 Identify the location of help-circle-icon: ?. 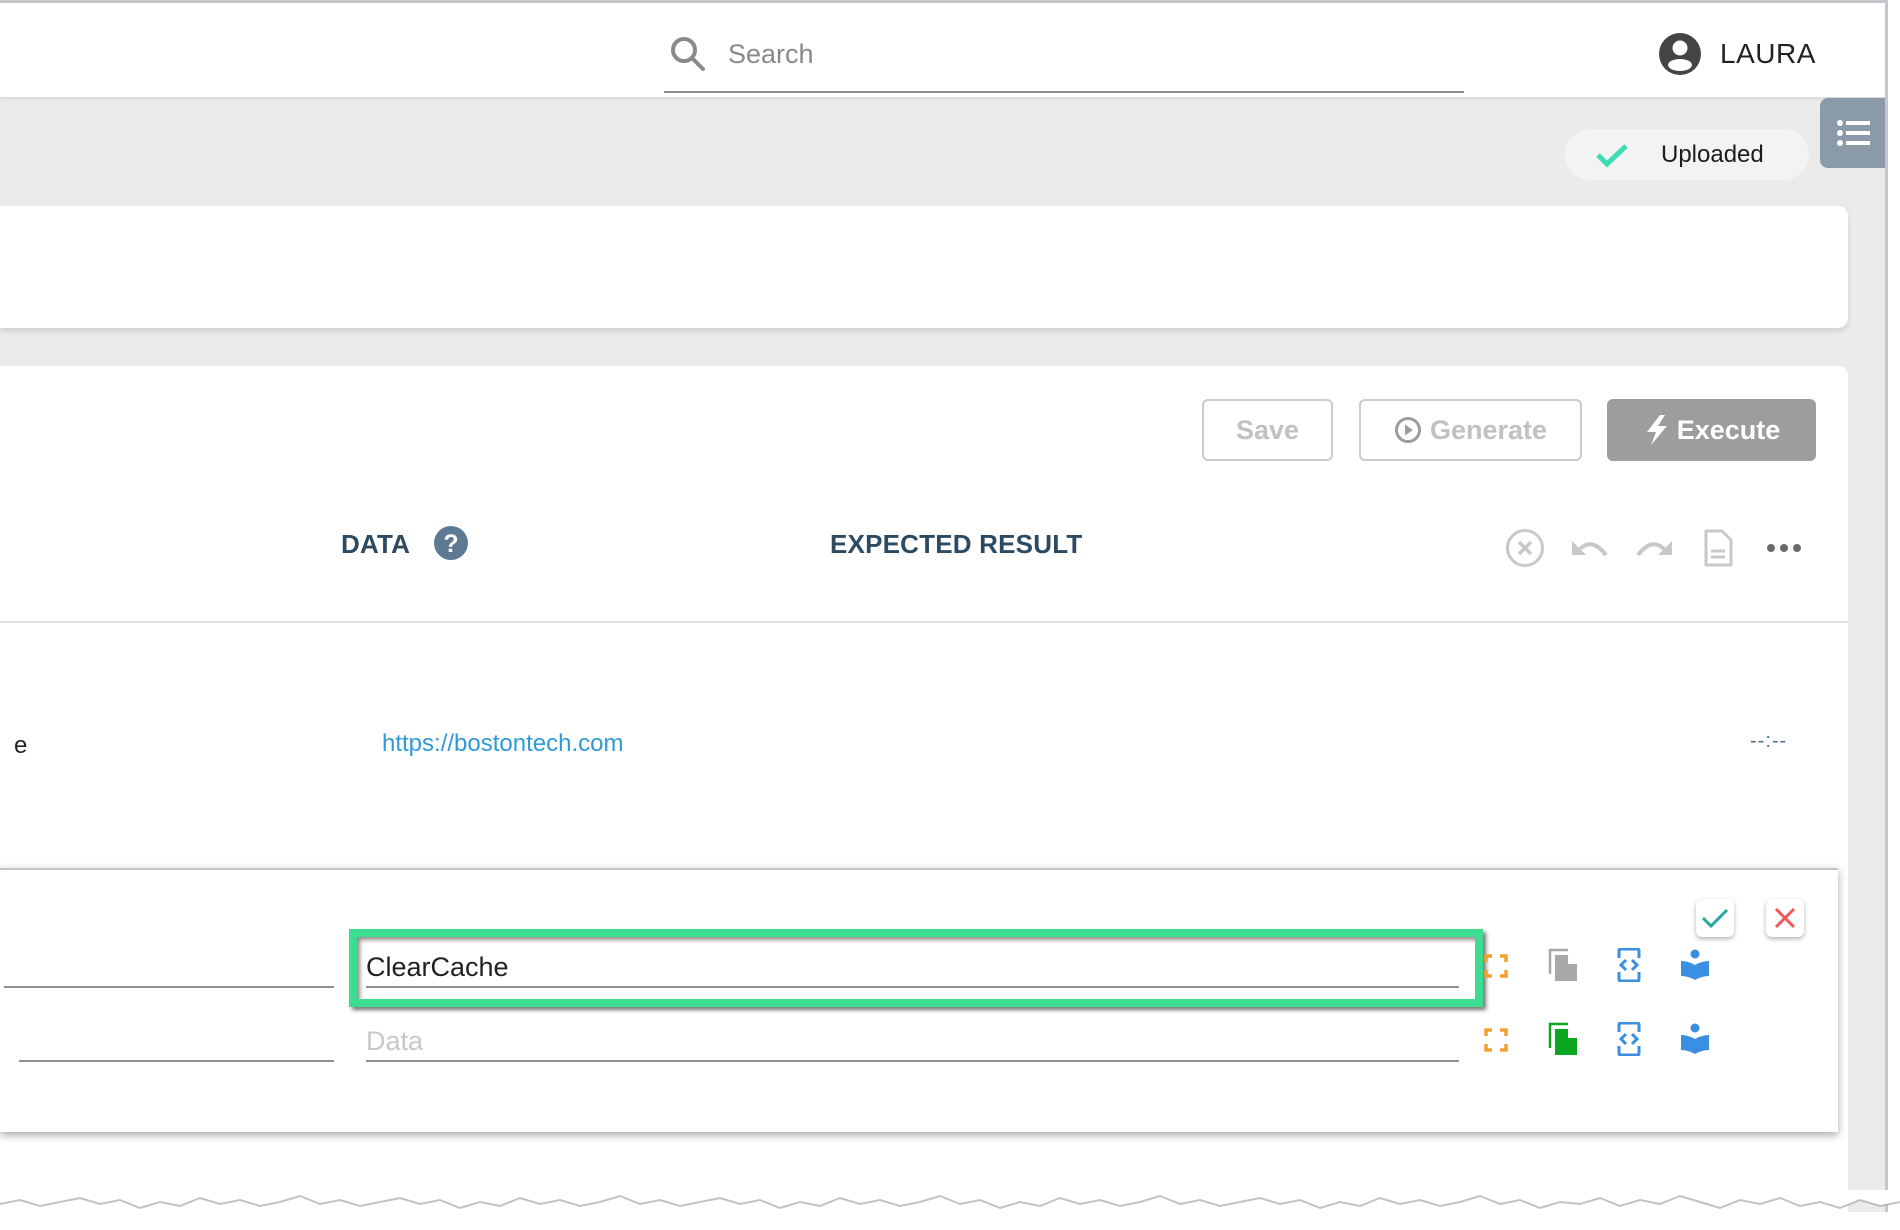
(451, 543).